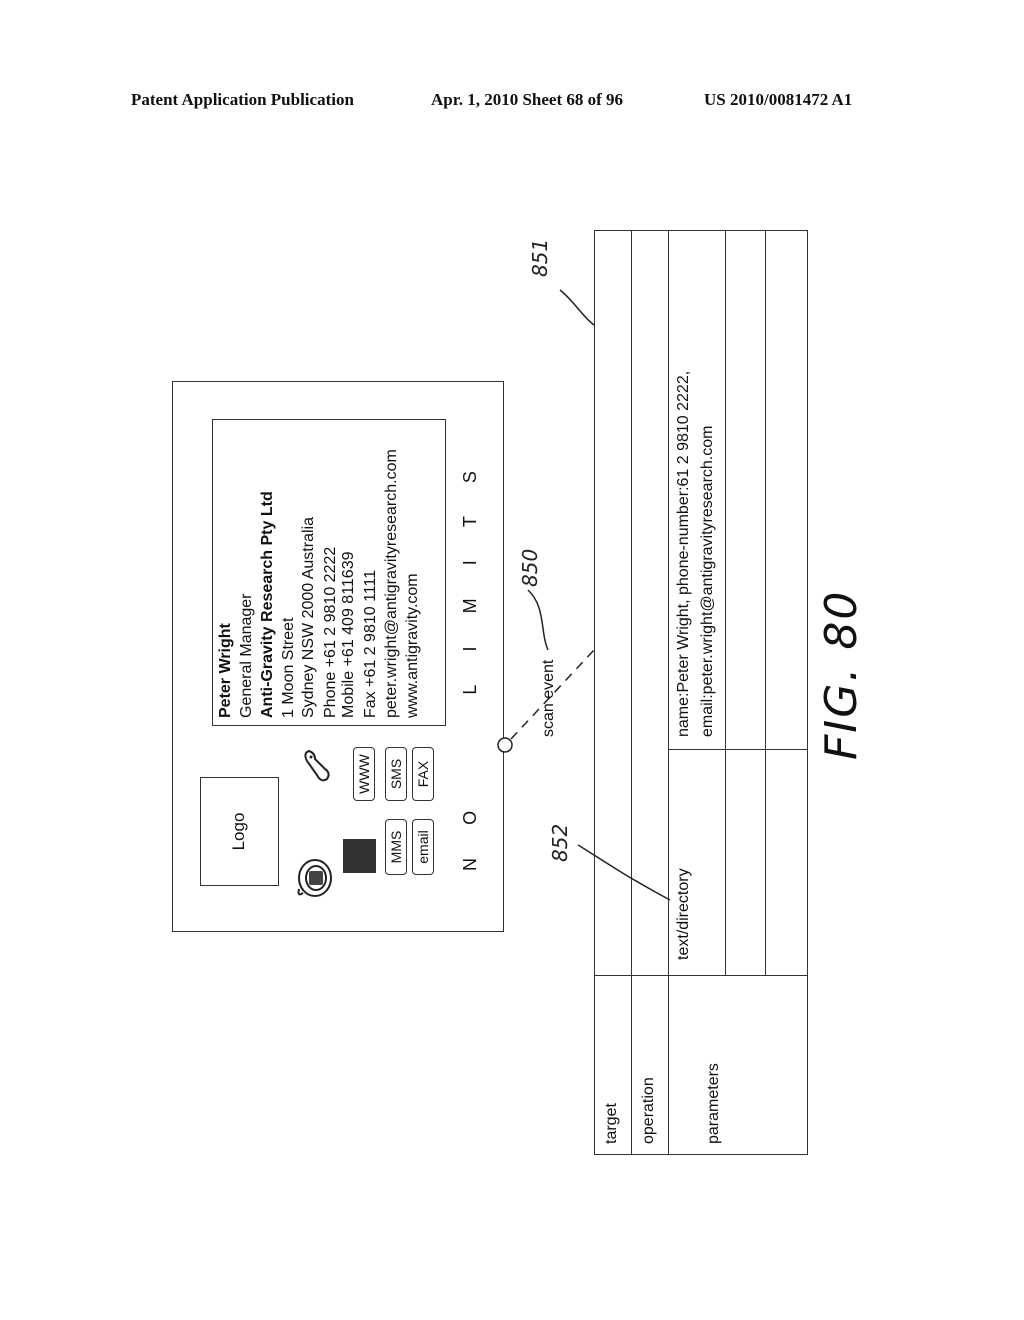 This screenshot has width=1024, height=1320. What do you see at coordinates (530, 567) in the screenshot?
I see `ref-850: 850` at bounding box center [530, 567].